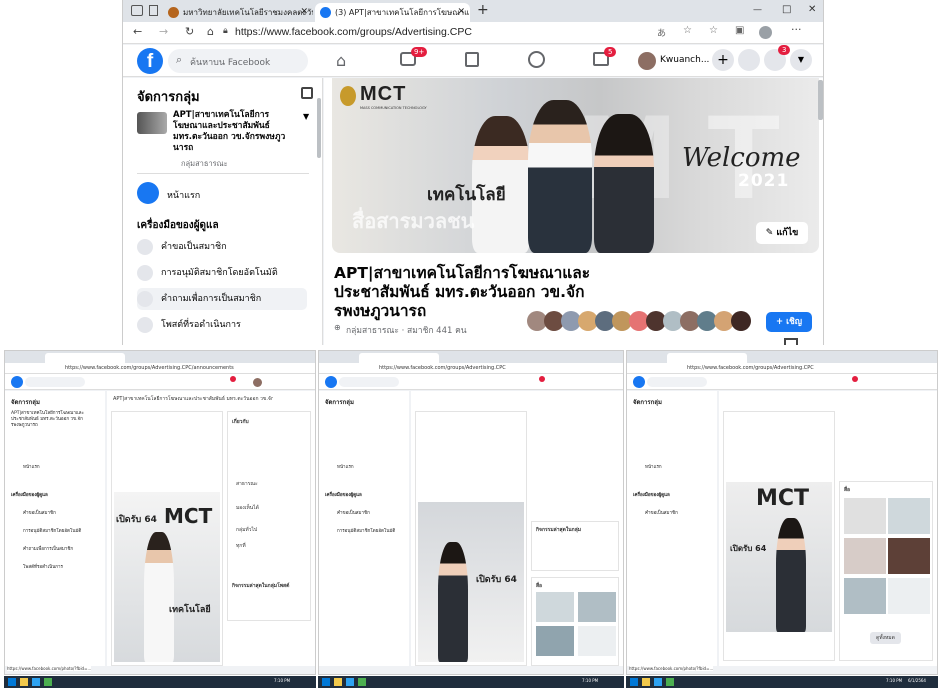 The width and height of the screenshot is (941, 688). I want to click on invite-button: + เชิญ, so click(789, 322).